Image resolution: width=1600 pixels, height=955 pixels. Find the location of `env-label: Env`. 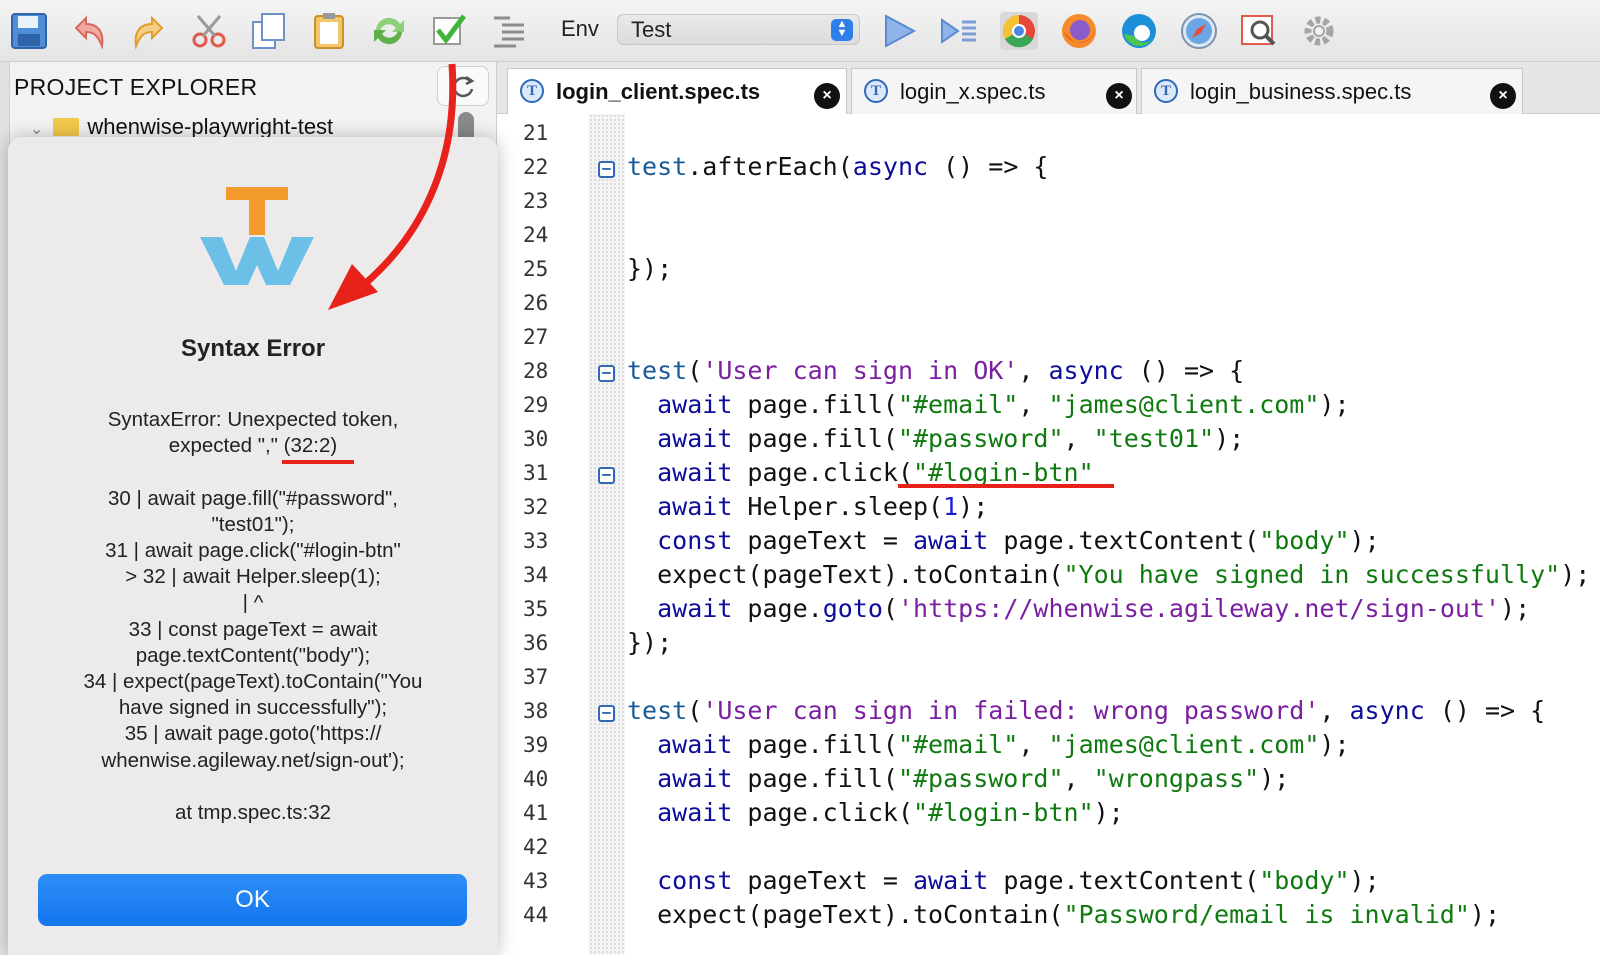

env-label: Env is located at coordinates (580, 28).